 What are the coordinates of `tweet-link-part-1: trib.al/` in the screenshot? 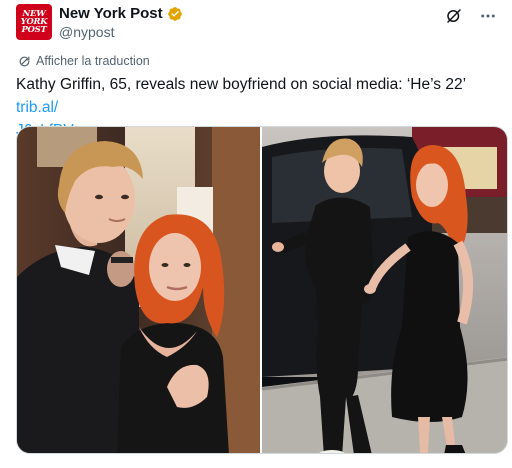 It's located at (37, 107).